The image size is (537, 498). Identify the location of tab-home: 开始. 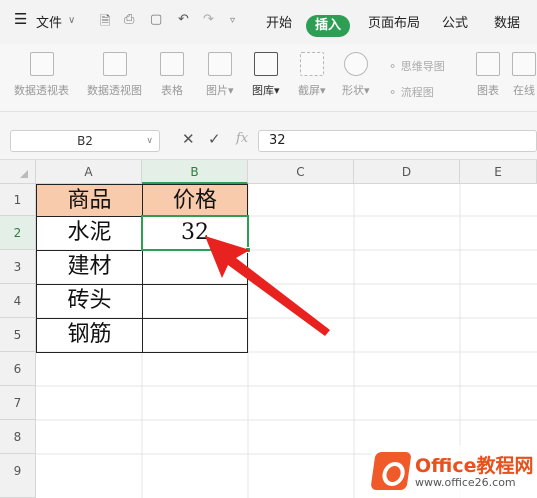
(279, 21).